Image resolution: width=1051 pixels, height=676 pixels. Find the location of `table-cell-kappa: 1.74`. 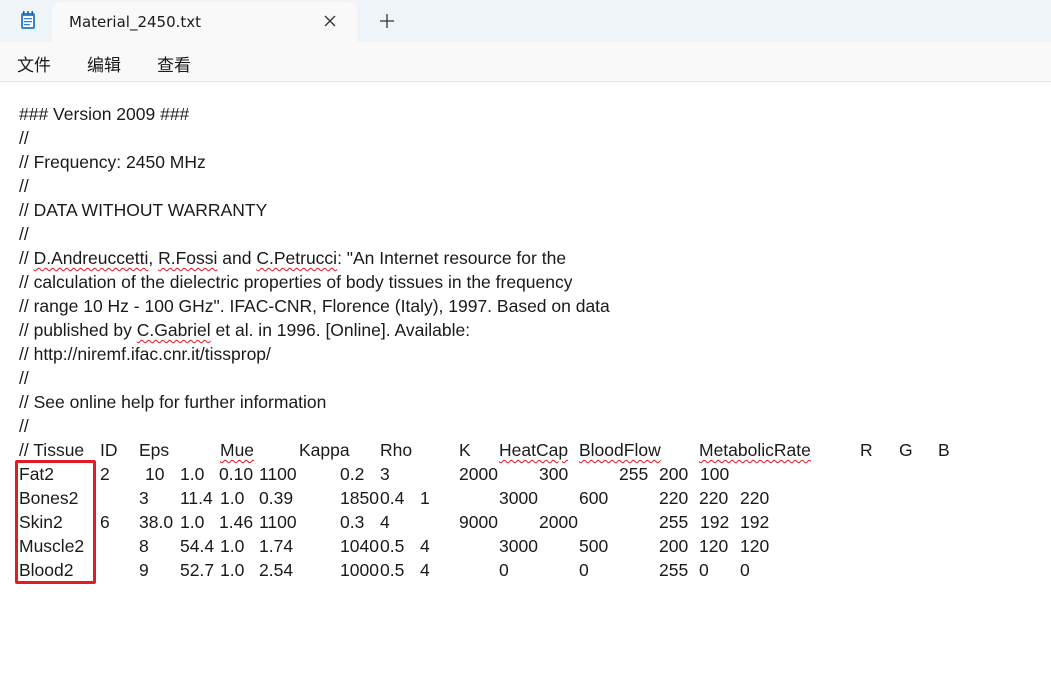

table-cell-kappa: 1.74 is located at coordinates (276, 546).